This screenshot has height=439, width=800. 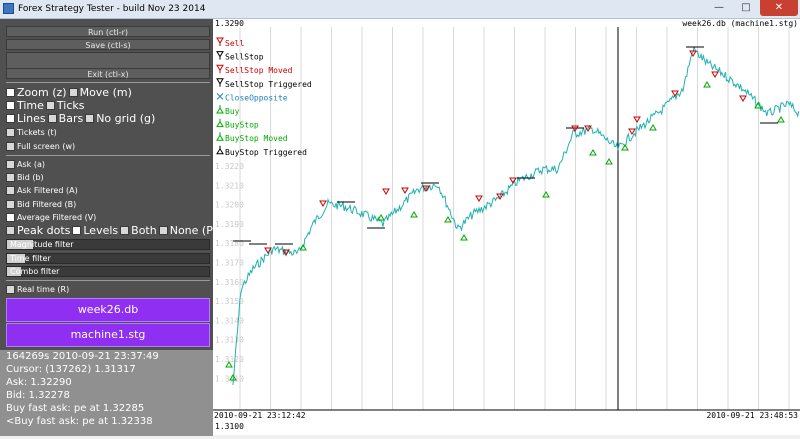 What do you see at coordinates (43, 289) in the screenshot?
I see `realtime-label: Real time (R)` at bounding box center [43, 289].